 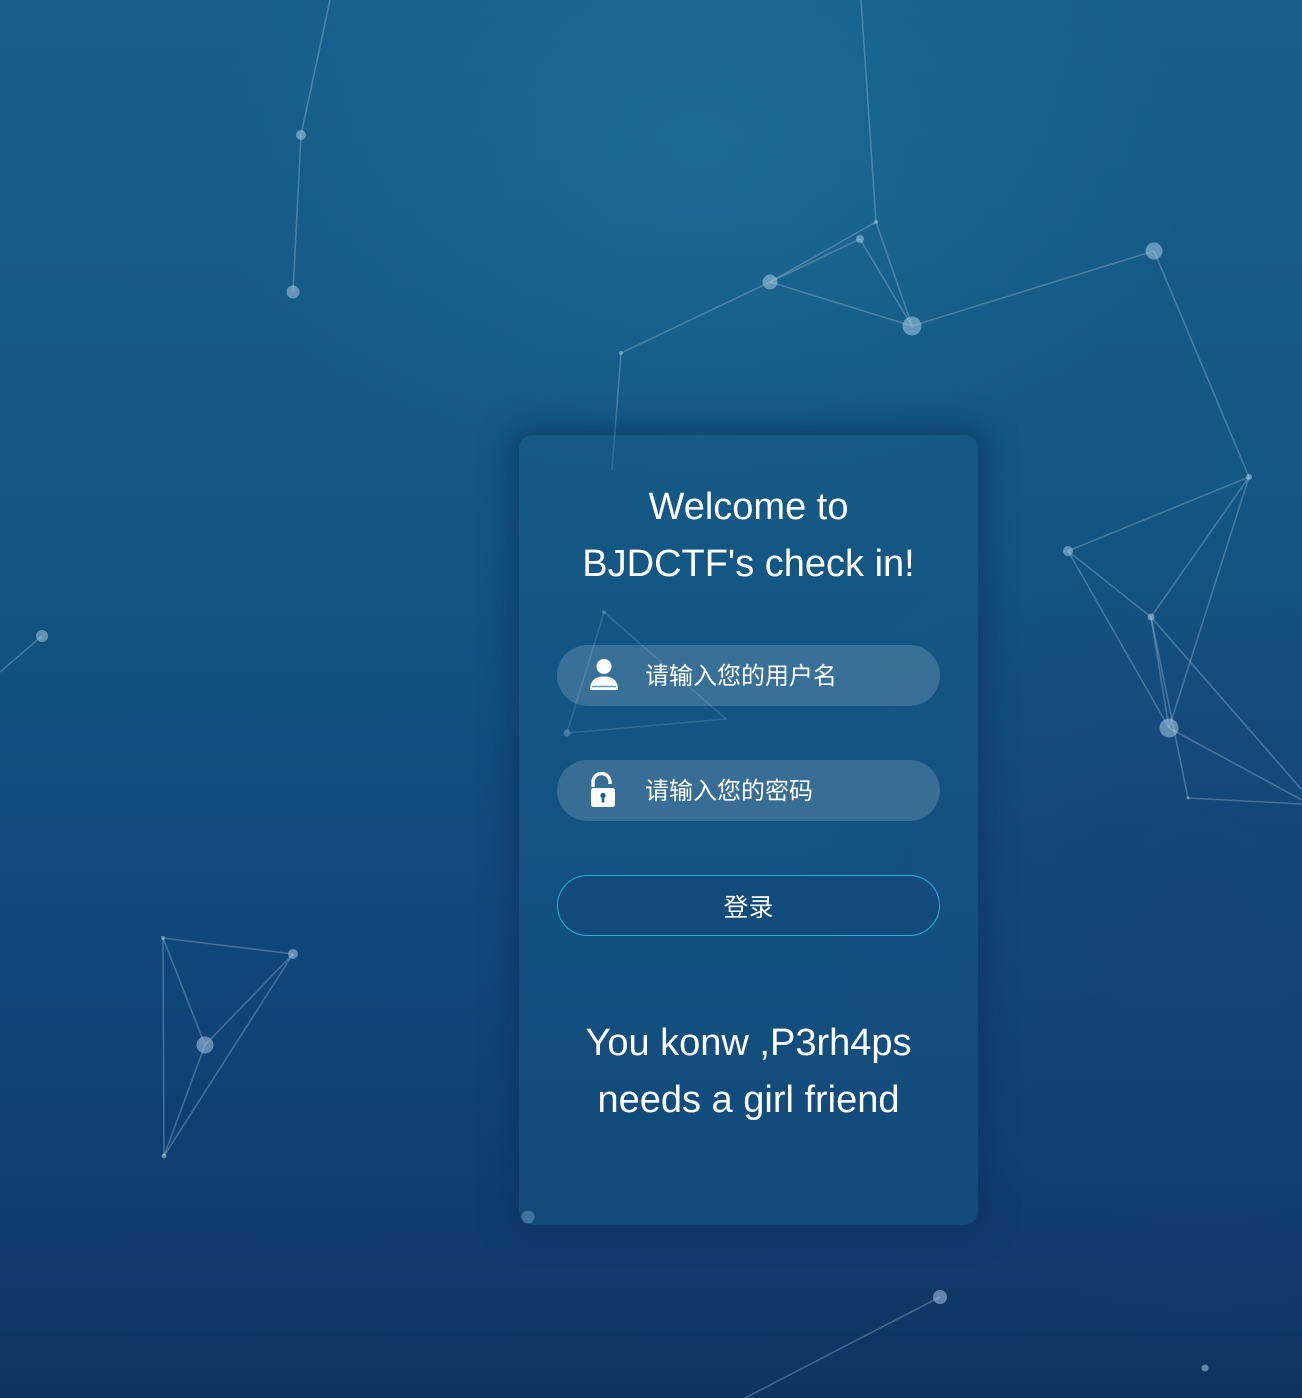 I want to click on username-input, so click(x=785, y=675).